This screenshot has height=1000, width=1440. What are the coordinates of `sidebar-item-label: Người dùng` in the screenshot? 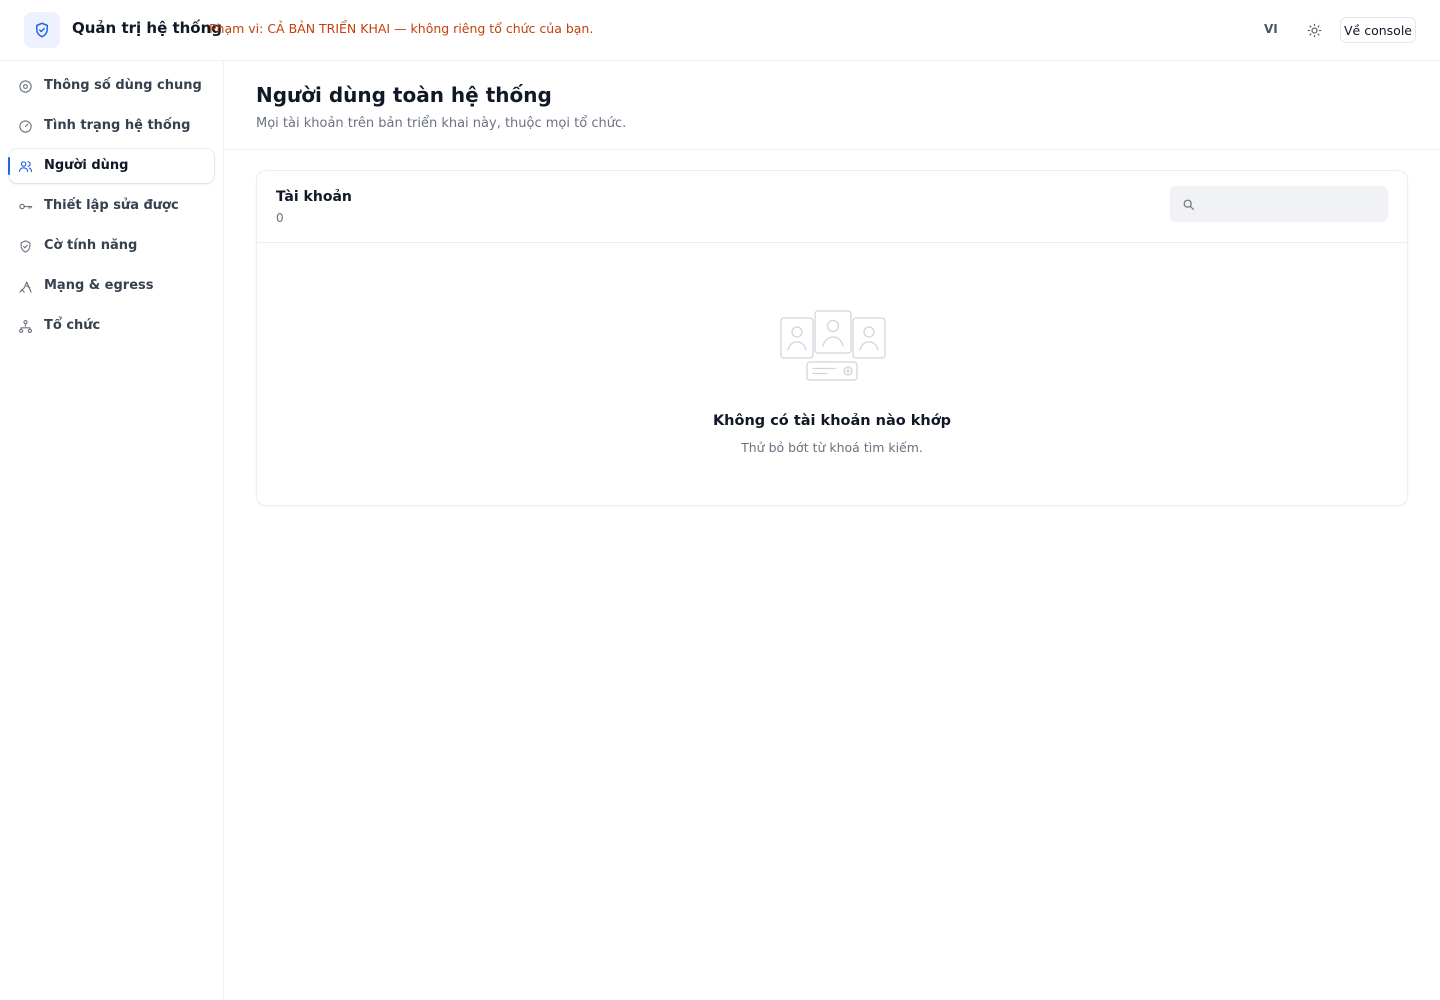 It's located at (86, 165).